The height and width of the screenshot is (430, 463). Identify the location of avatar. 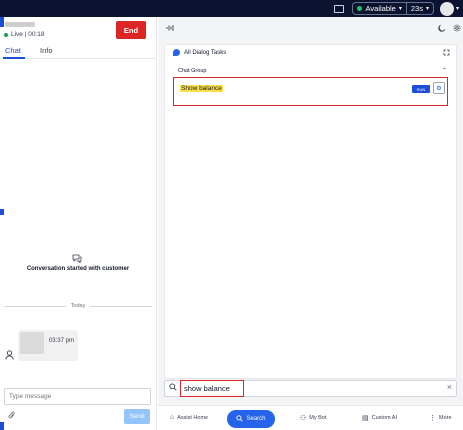
(446, 8).